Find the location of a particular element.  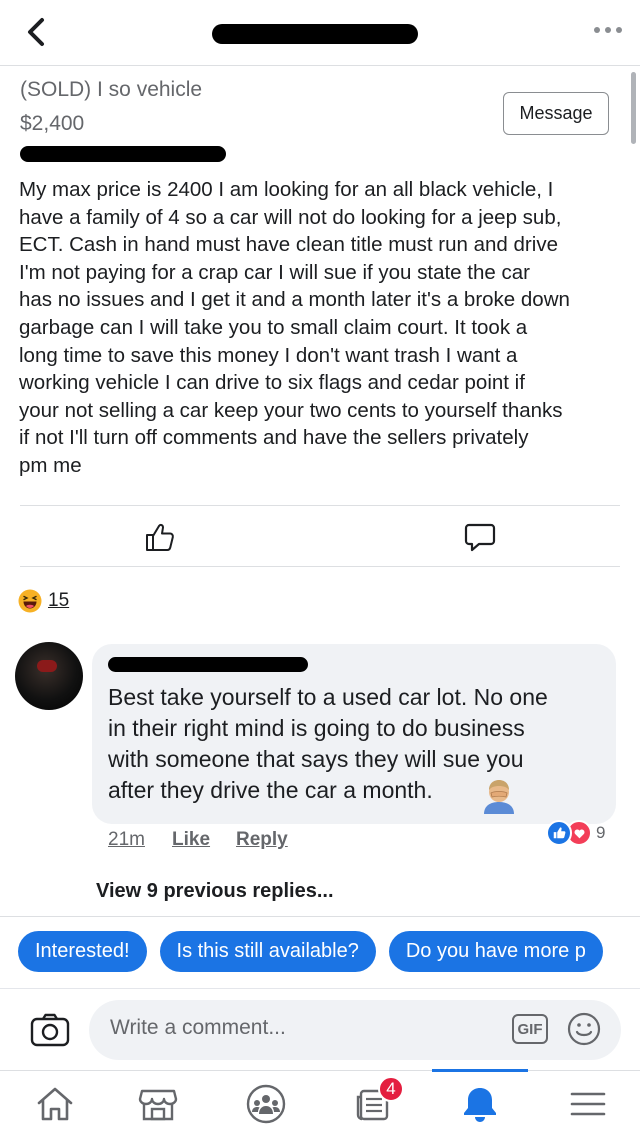

comment-reactions: 9 is located at coordinates (575, 833).